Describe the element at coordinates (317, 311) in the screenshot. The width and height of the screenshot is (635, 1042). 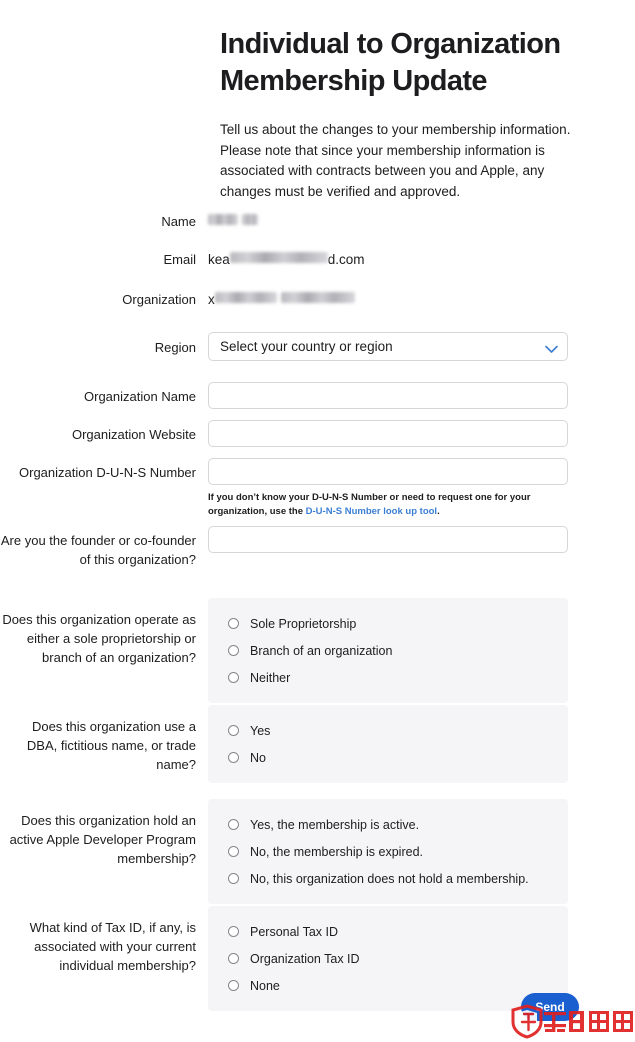
I see `form-row-organization: Organization x` at that location.